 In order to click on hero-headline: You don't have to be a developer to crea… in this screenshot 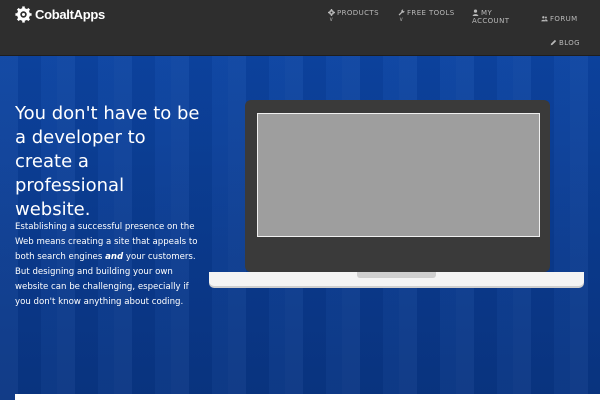, I will do `click(115, 162)`.